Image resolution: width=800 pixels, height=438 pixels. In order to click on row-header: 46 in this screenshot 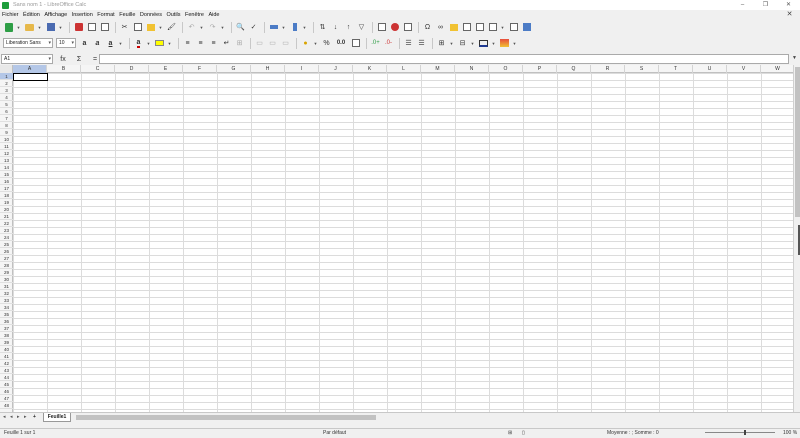, I will do `click(6, 391)`.